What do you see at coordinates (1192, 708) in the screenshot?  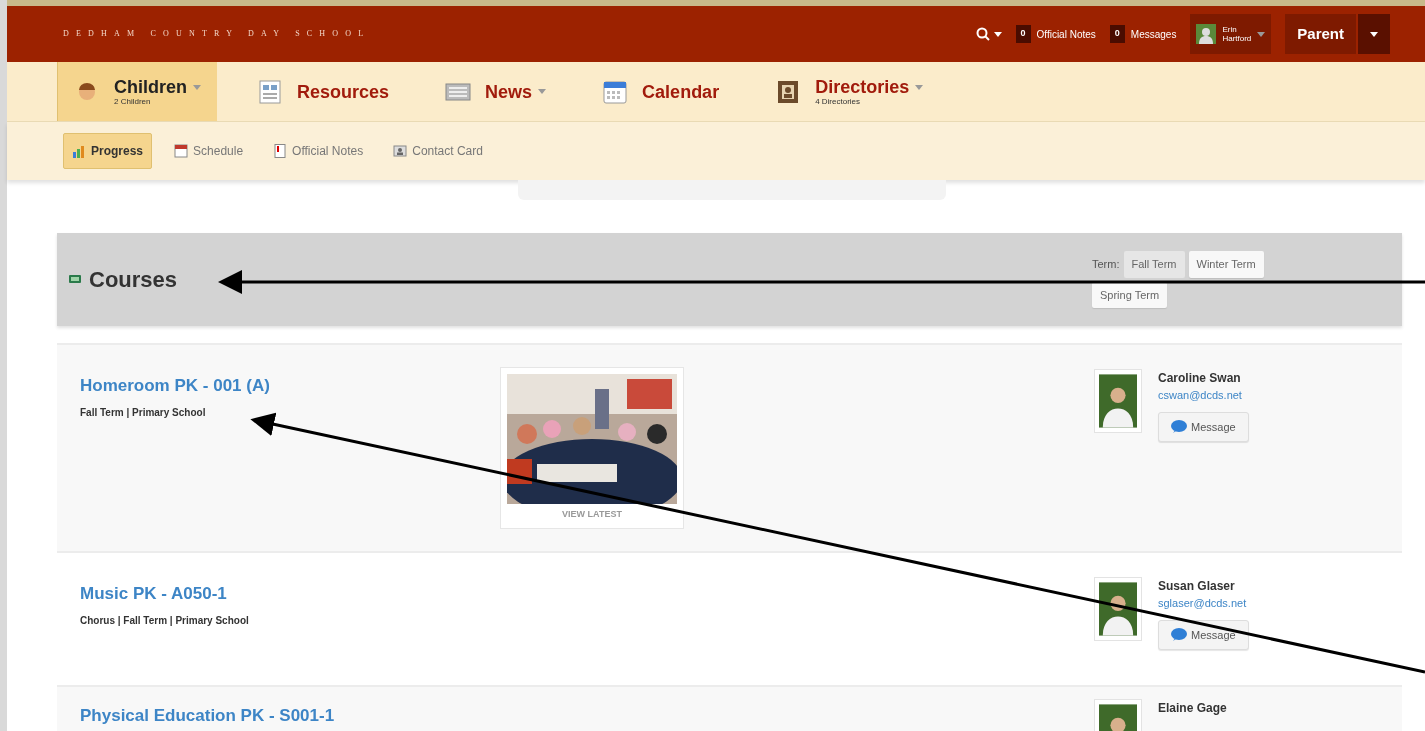 I see `teacher-name: Elaine Gage` at bounding box center [1192, 708].